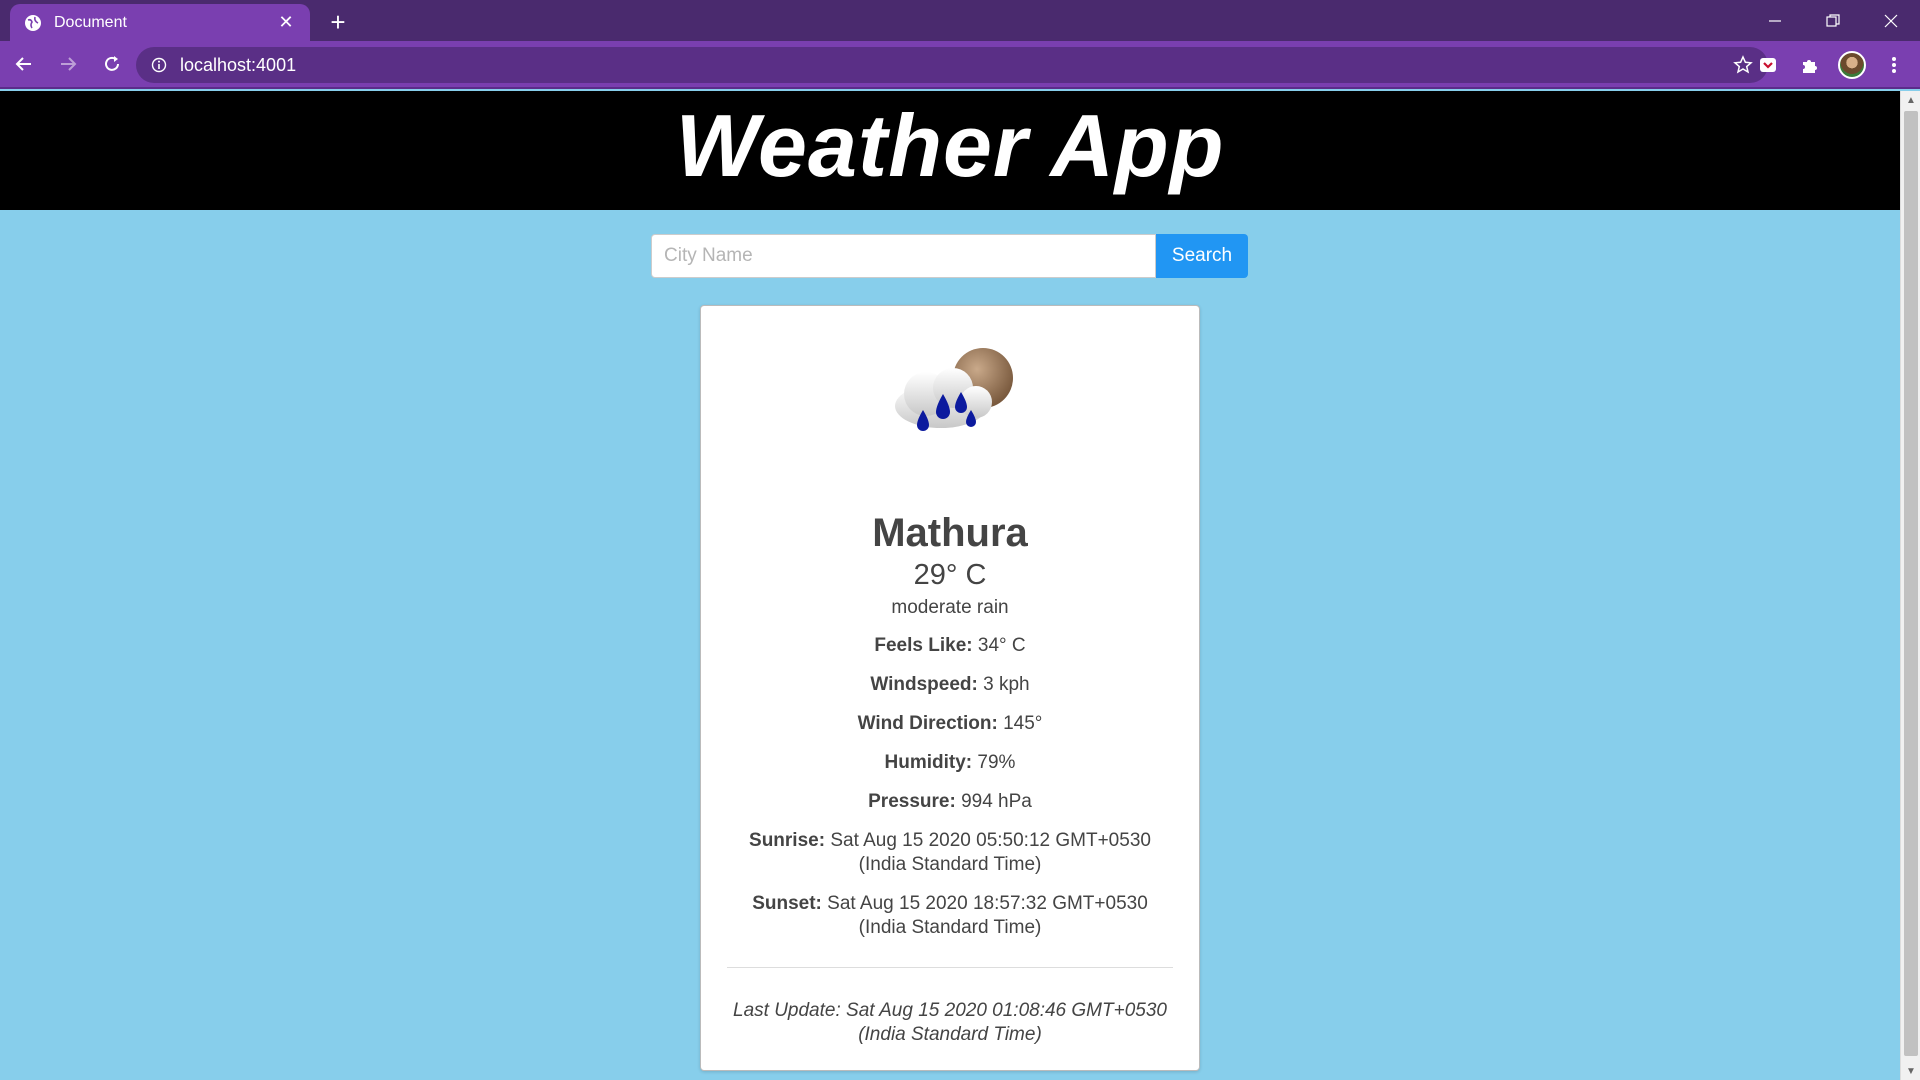  I want to click on back-button, so click(24, 64).